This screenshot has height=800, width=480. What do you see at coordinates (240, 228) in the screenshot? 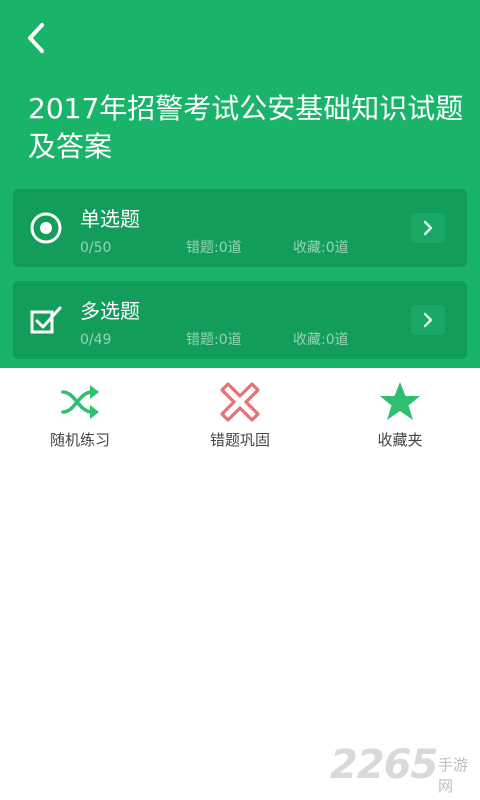
I see `single-choice-card: 单选题 0/50 错题:0道 收藏:0道` at bounding box center [240, 228].